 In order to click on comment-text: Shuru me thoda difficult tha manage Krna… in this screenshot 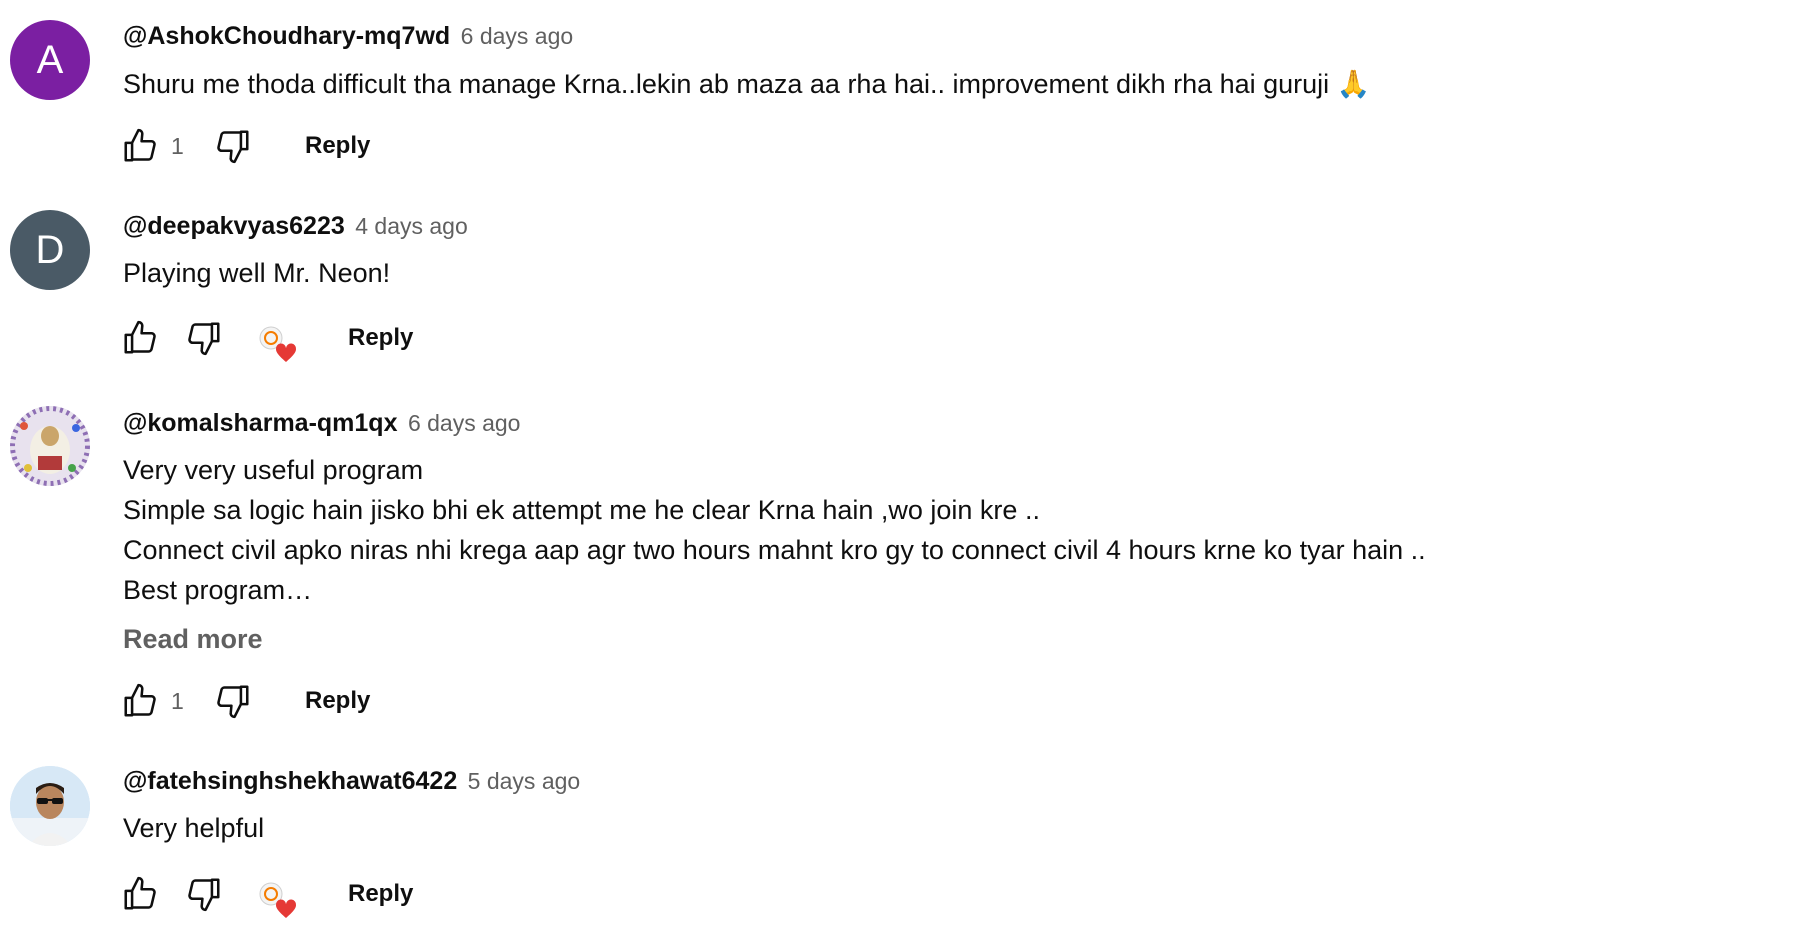, I will do `click(747, 84)`.